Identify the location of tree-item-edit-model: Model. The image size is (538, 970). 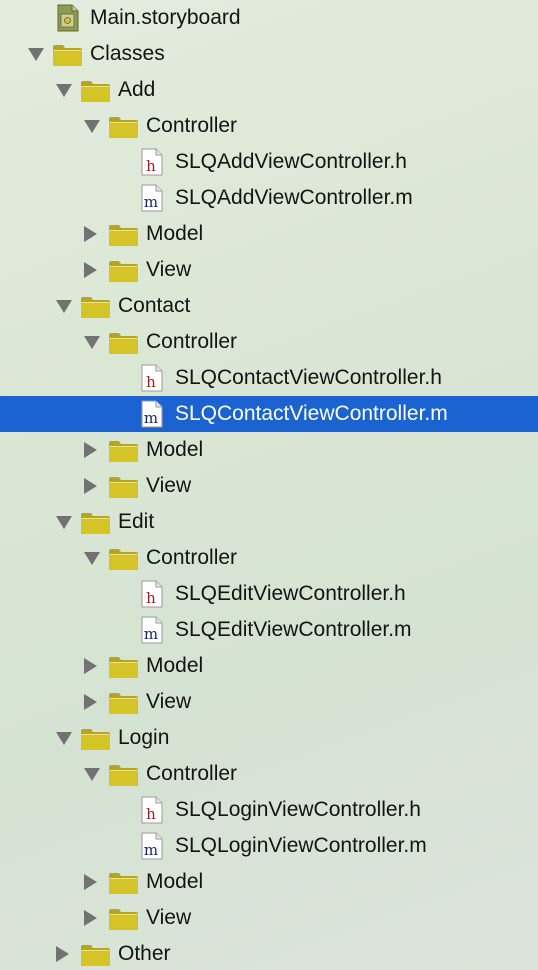
(269, 666).